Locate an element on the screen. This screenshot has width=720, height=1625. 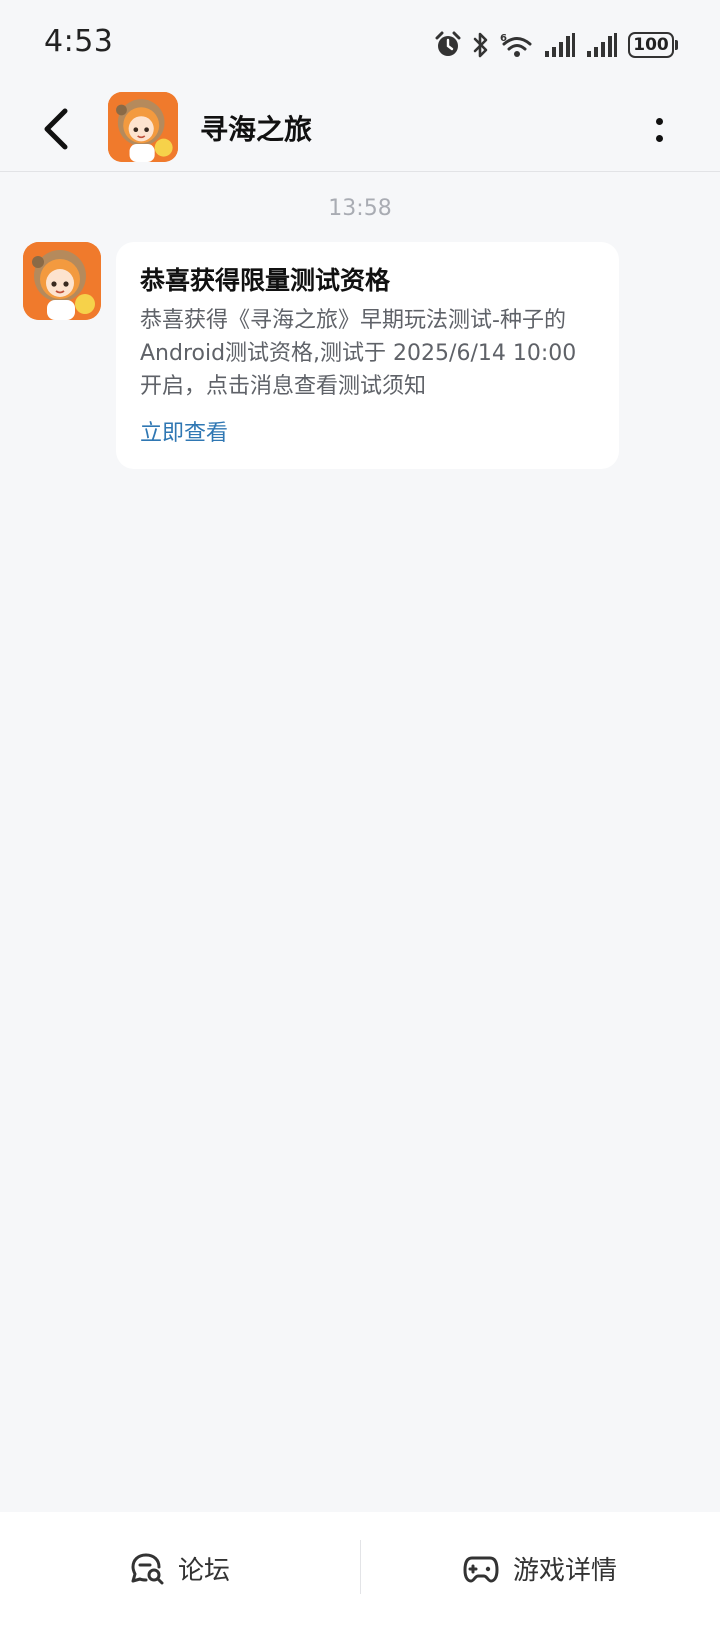
game-avatar is located at coordinates (143, 127).